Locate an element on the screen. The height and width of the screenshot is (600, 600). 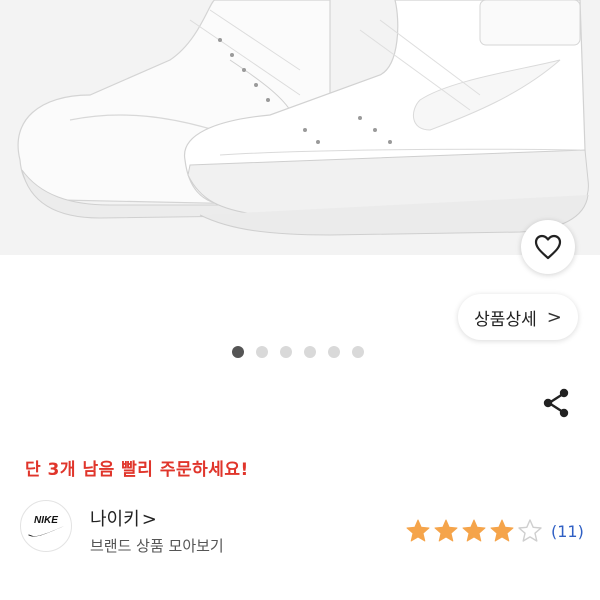
heart-outline-icon is located at coordinates (548, 247).